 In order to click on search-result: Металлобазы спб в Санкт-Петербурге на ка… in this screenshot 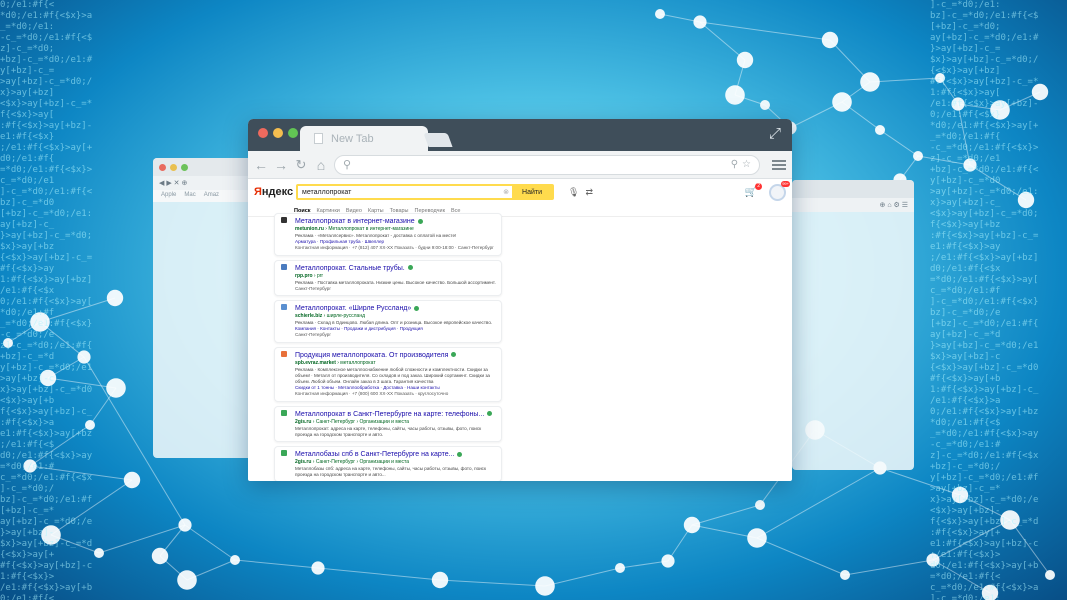, I will do `click(388, 463)`.